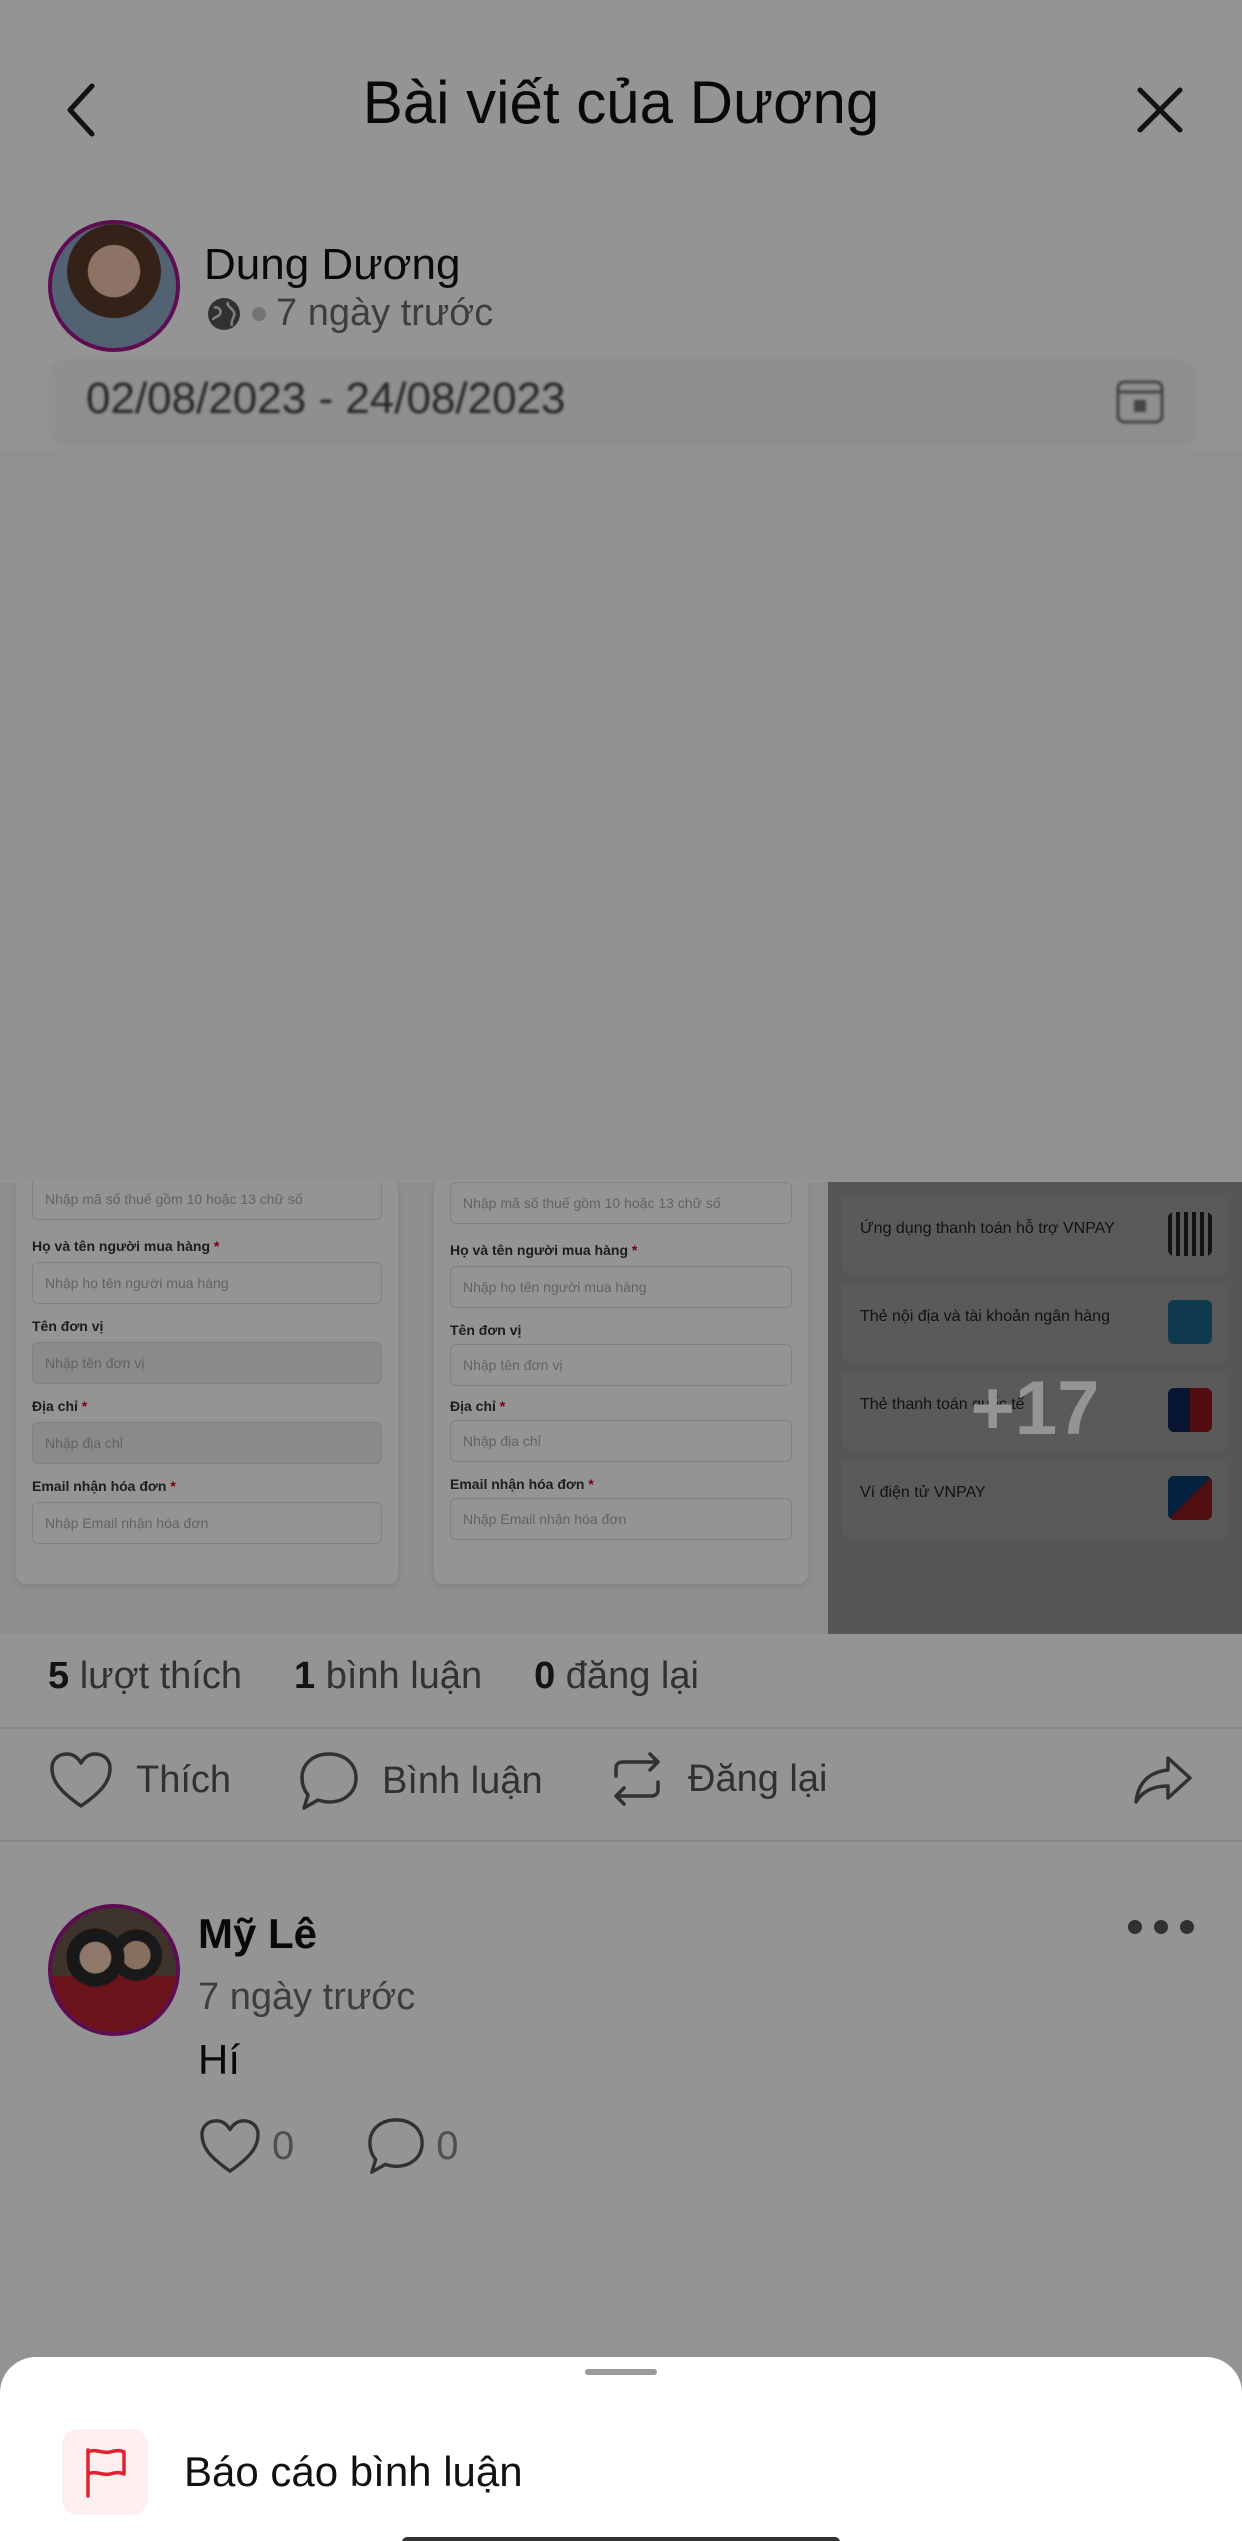 The image size is (1242, 2541). Describe the element at coordinates (621, 2372) in the screenshot. I see `sheet-drag-handle` at that location.